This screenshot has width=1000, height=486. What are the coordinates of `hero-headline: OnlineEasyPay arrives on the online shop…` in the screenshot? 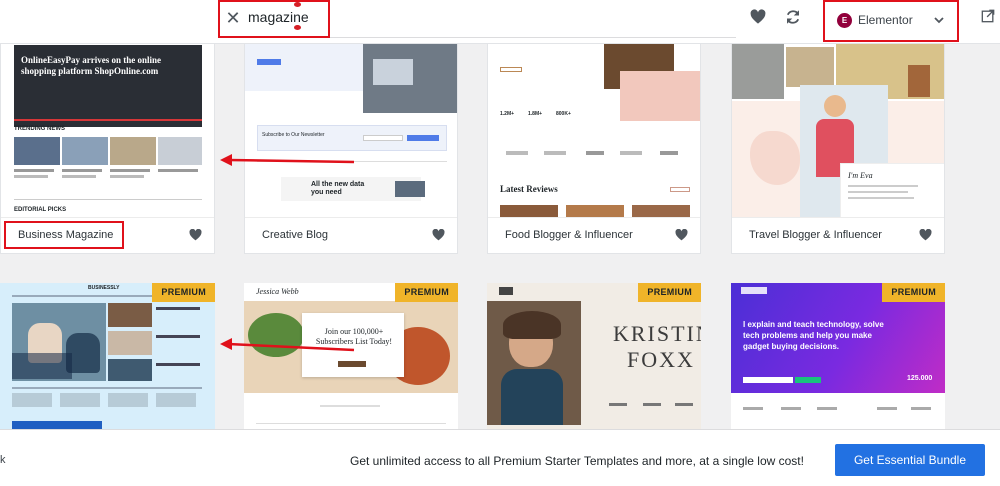 It's located at (91, 65).